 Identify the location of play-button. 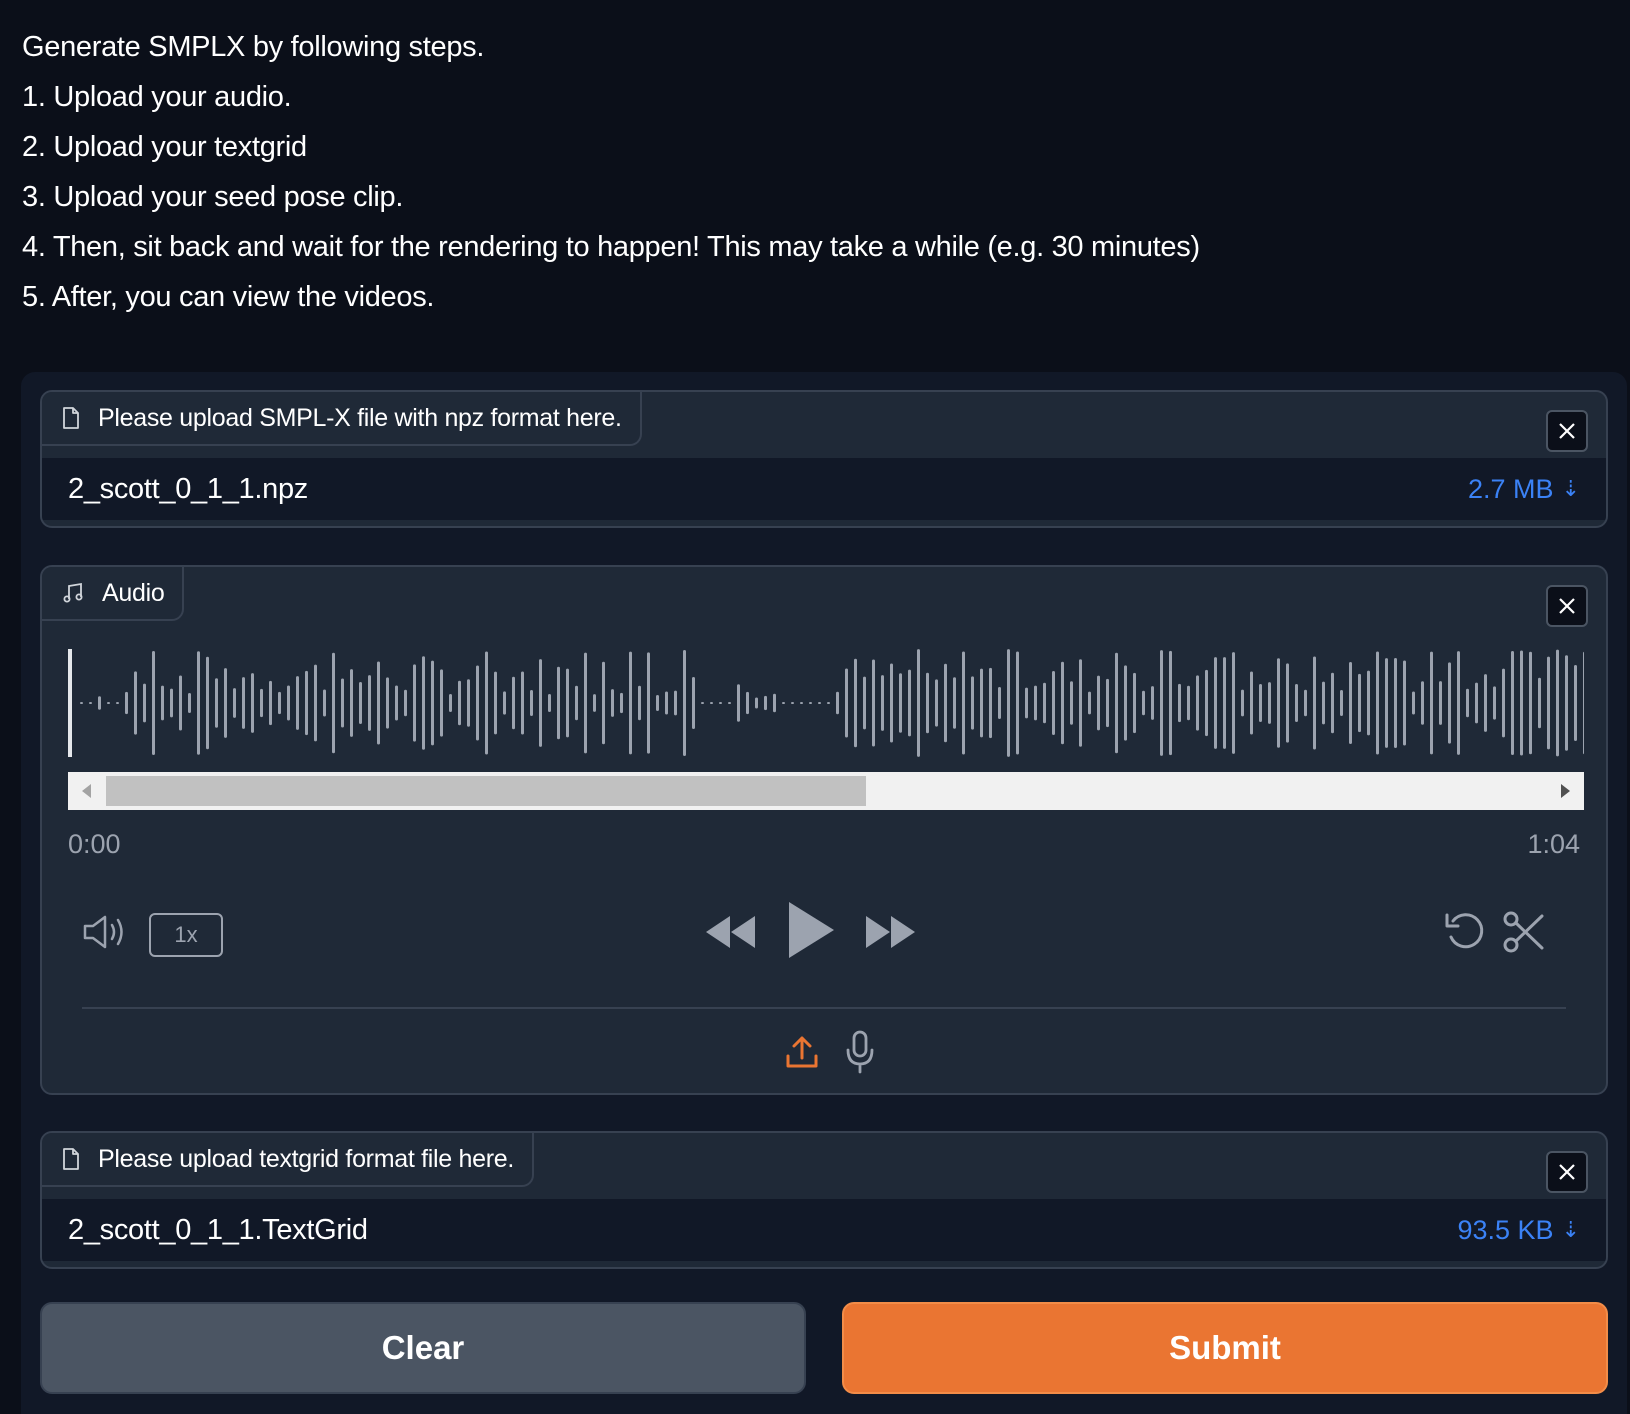
(811, 930).